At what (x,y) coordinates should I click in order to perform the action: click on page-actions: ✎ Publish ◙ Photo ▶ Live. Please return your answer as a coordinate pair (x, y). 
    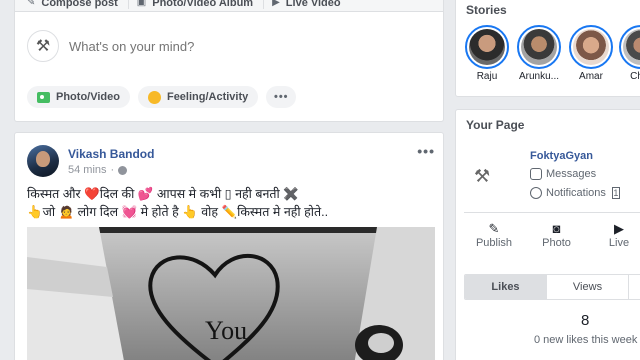
    Looking at the image, I should click on (552, 236).